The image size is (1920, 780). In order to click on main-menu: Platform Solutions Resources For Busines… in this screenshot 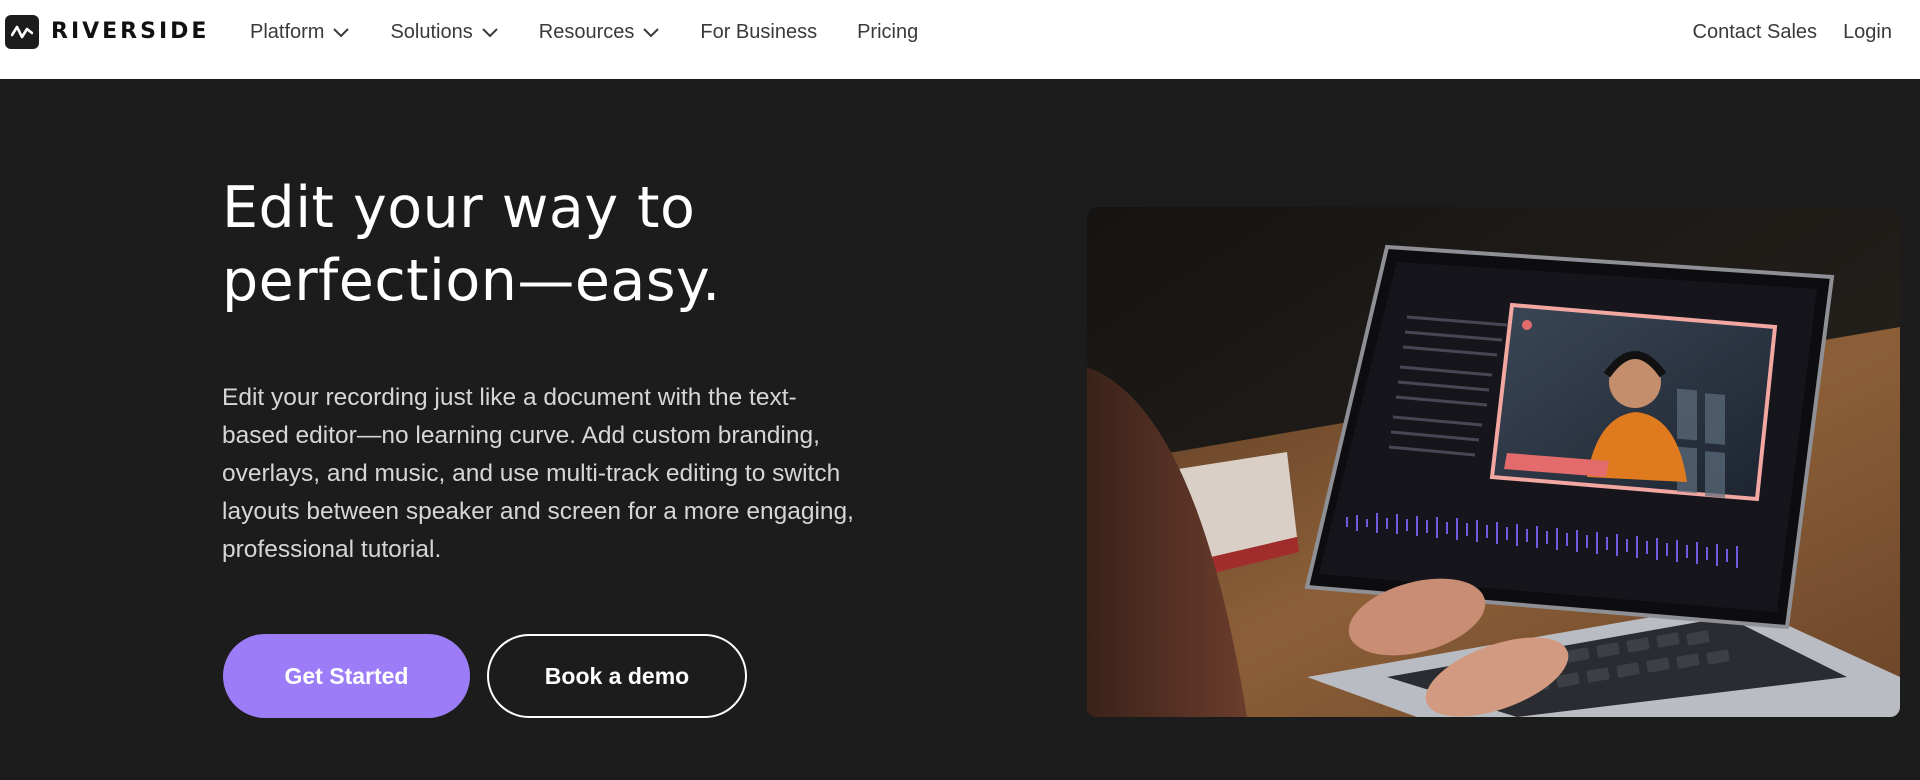, I will do `click(604, 32)`.